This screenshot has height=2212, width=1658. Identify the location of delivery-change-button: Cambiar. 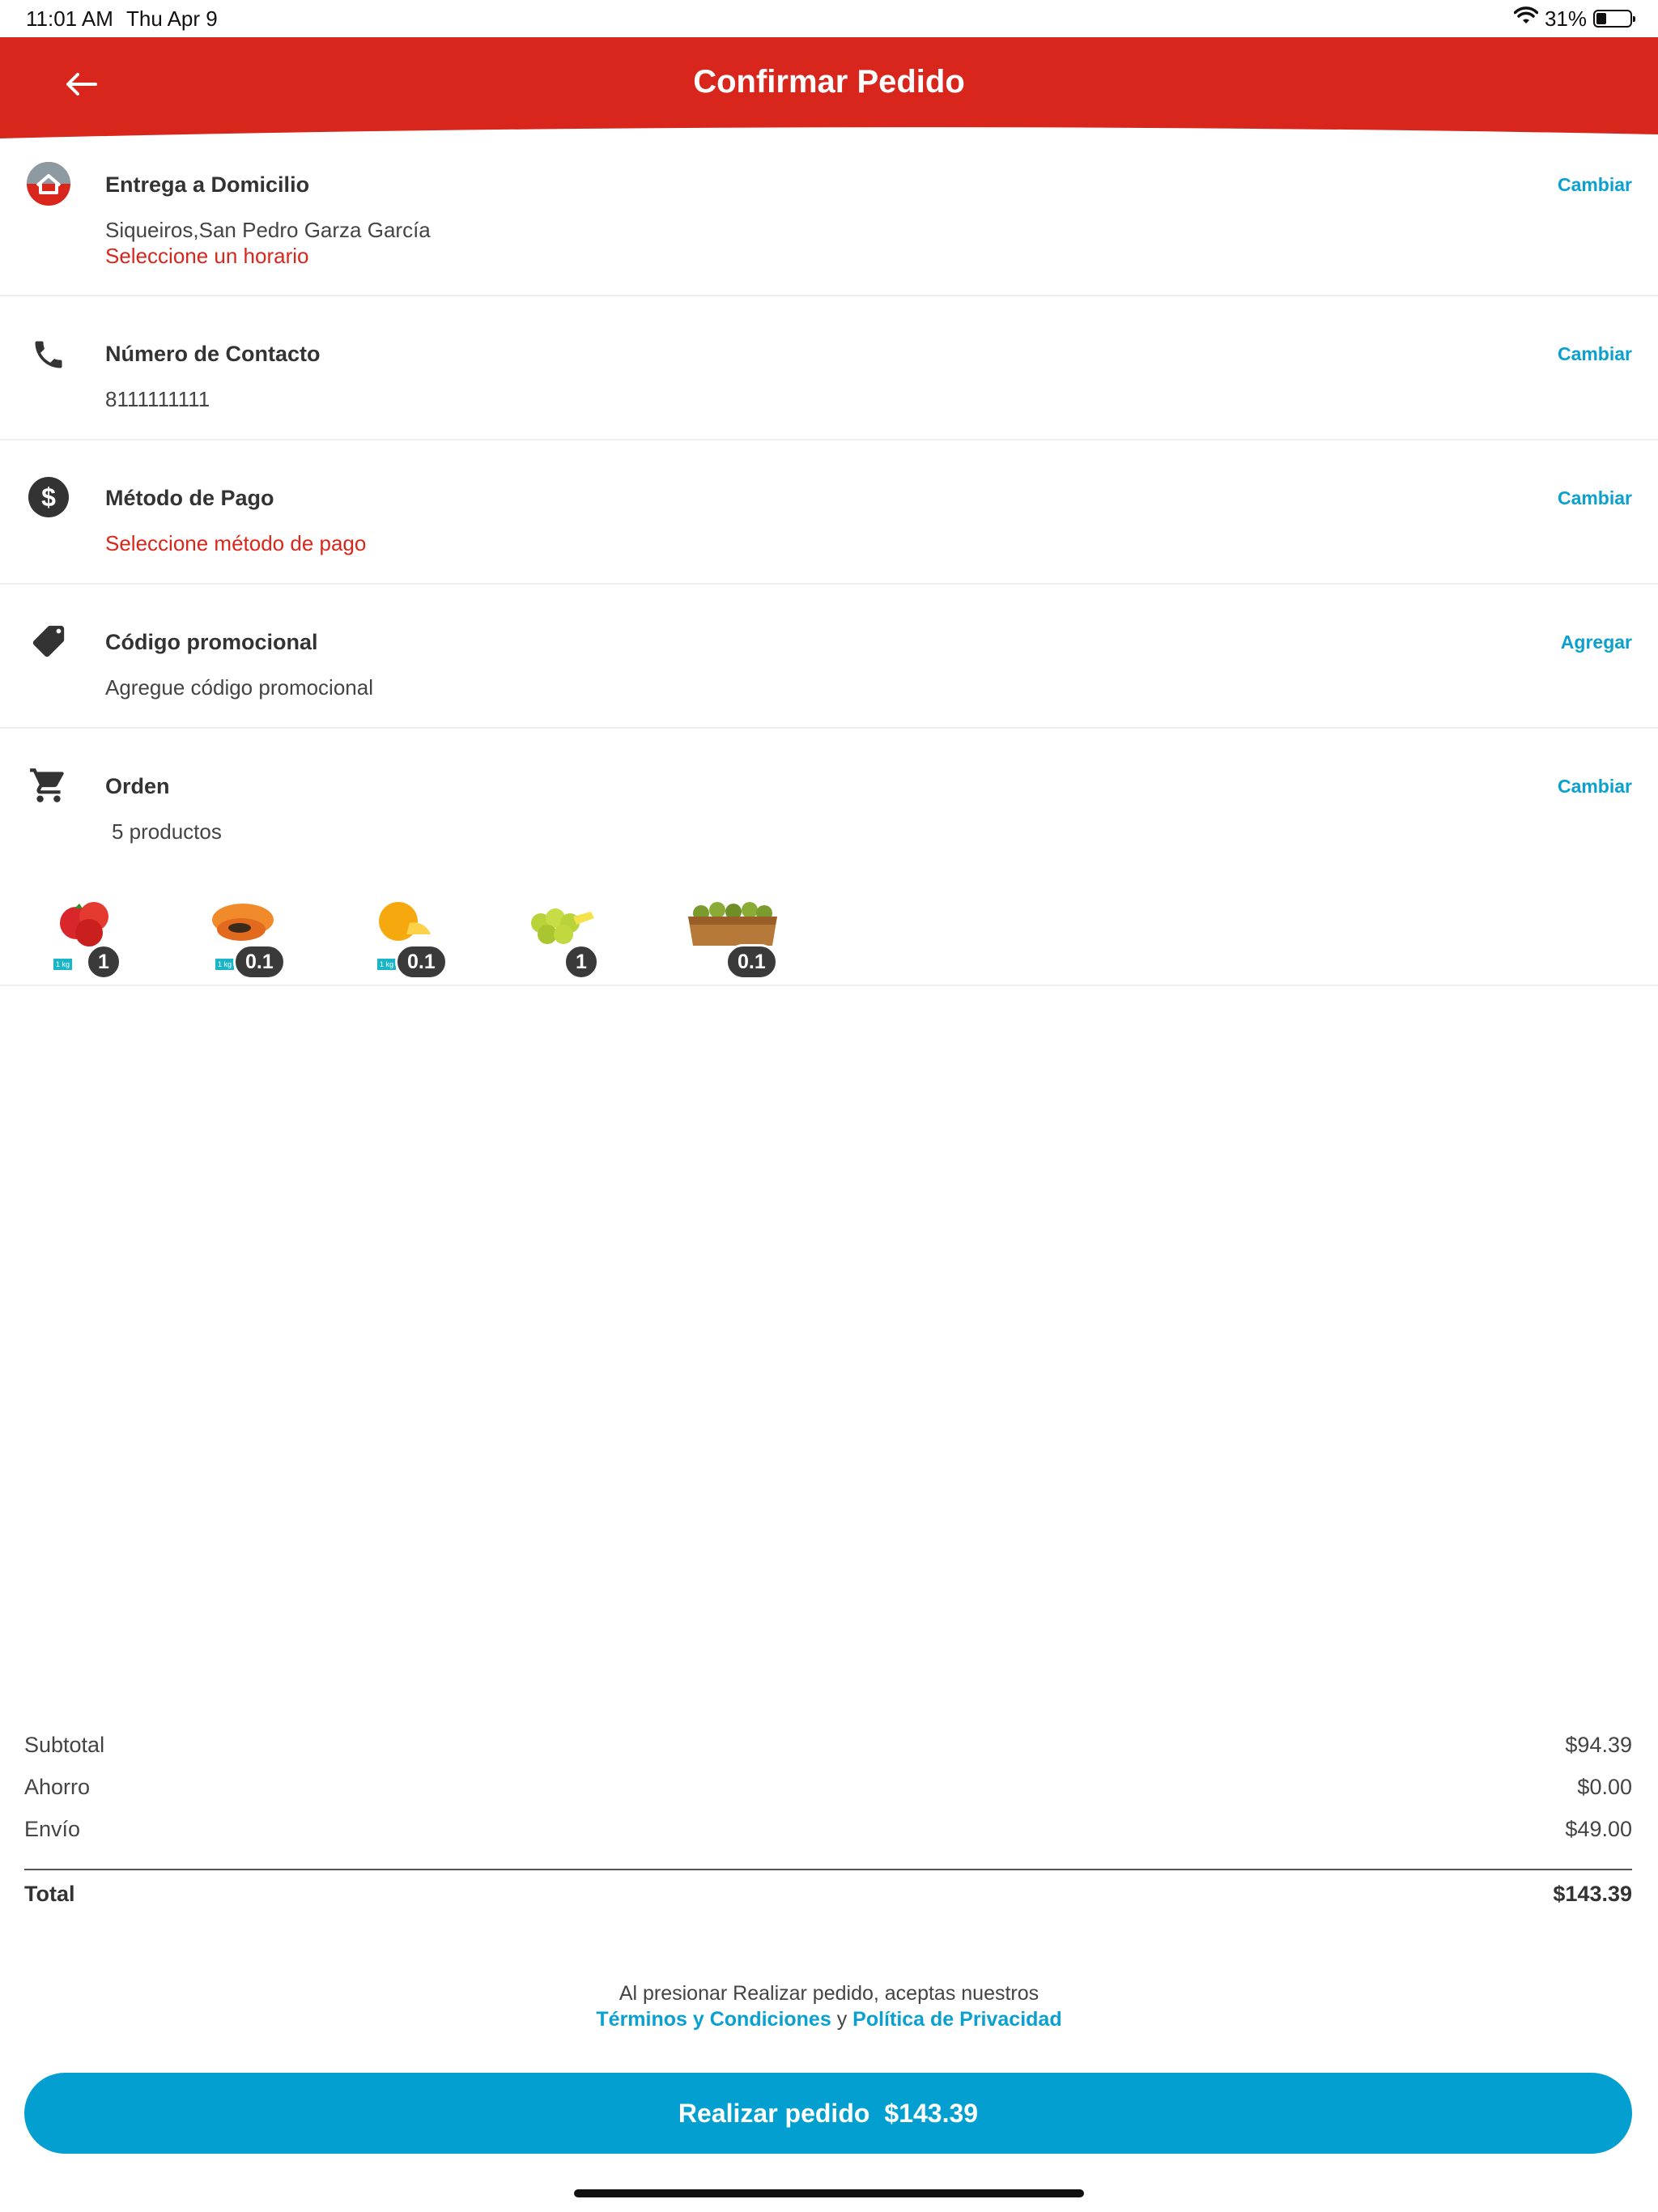
(1595, 185).